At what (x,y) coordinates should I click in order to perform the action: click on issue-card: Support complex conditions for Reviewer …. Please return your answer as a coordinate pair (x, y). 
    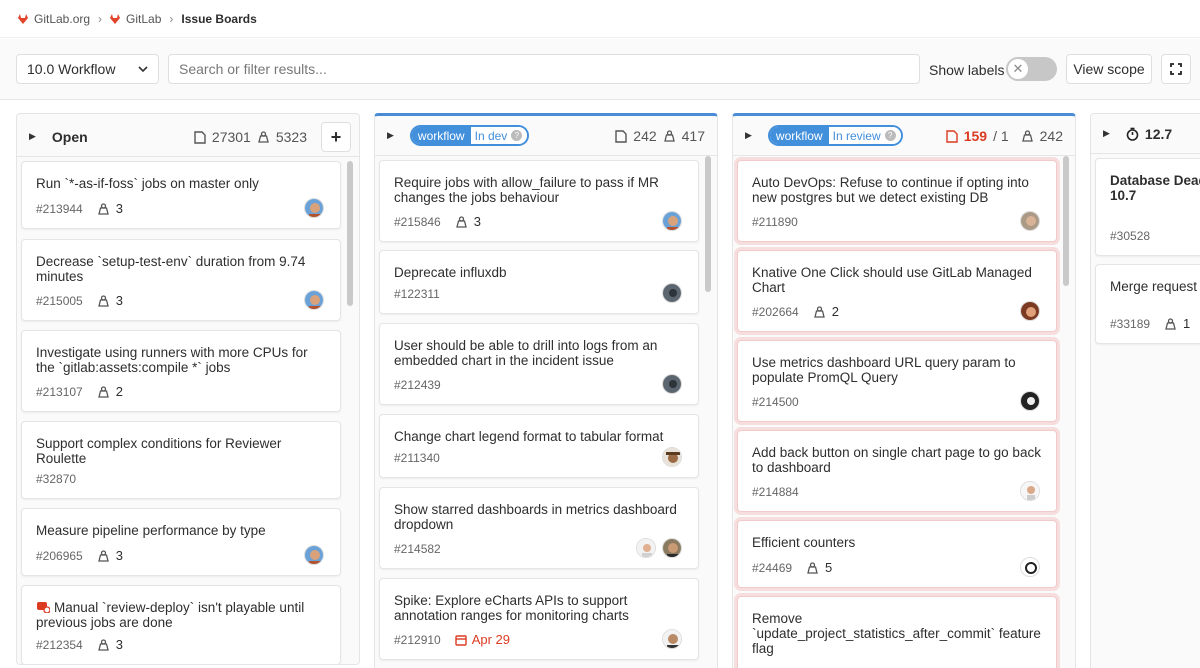
    Looking at the image, I should click on (181, 460).